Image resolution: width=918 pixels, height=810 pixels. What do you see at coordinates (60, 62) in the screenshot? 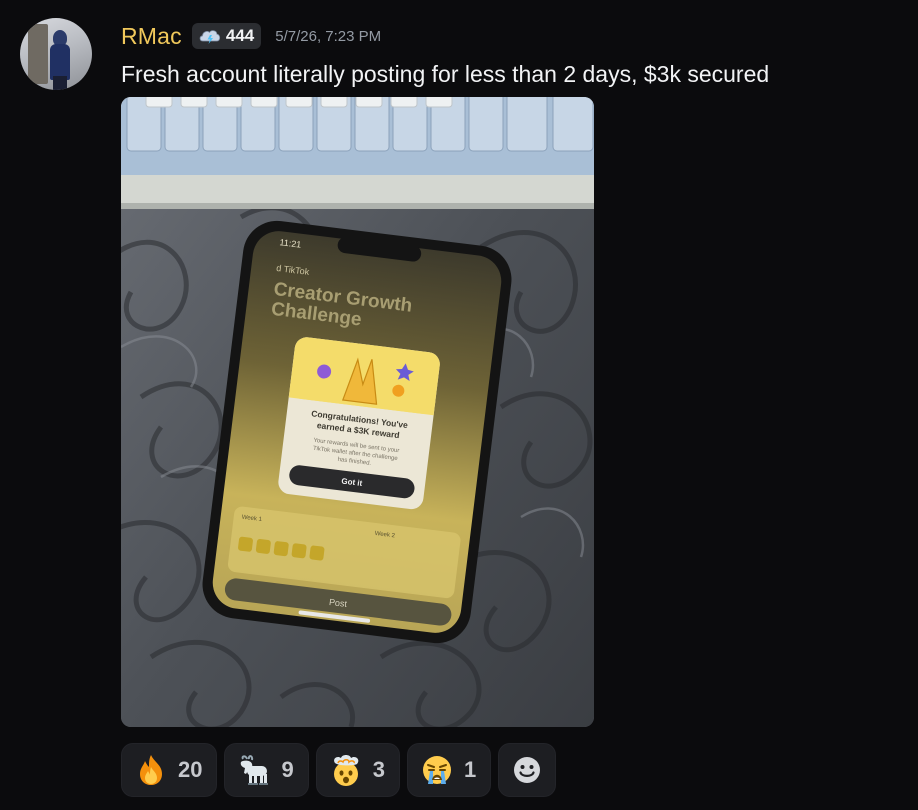
I see `avatar-body` at bounding box center [60, 62].